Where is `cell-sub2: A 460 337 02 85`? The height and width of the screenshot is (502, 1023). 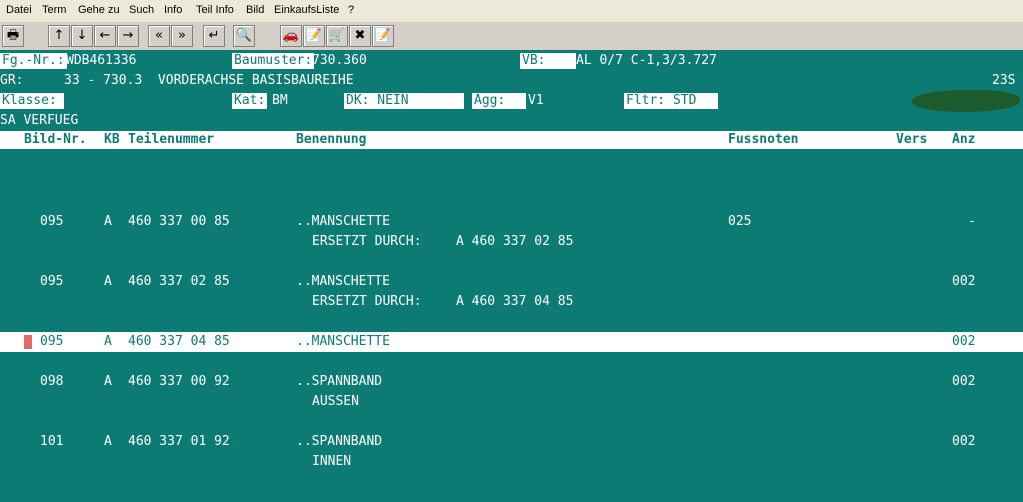 cell-sub2: A 460 337 02 85 is located at coordinates (515, 241).